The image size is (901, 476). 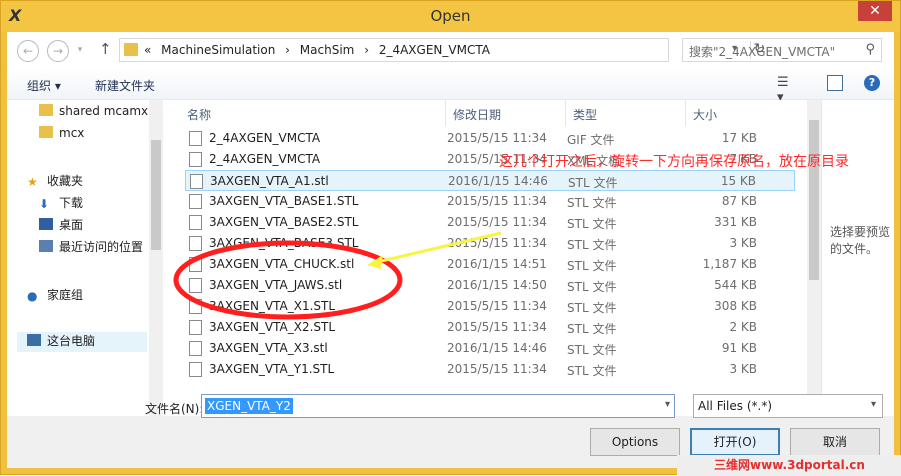 I want to click on annotation-arrow, so click(x=437, y=248).